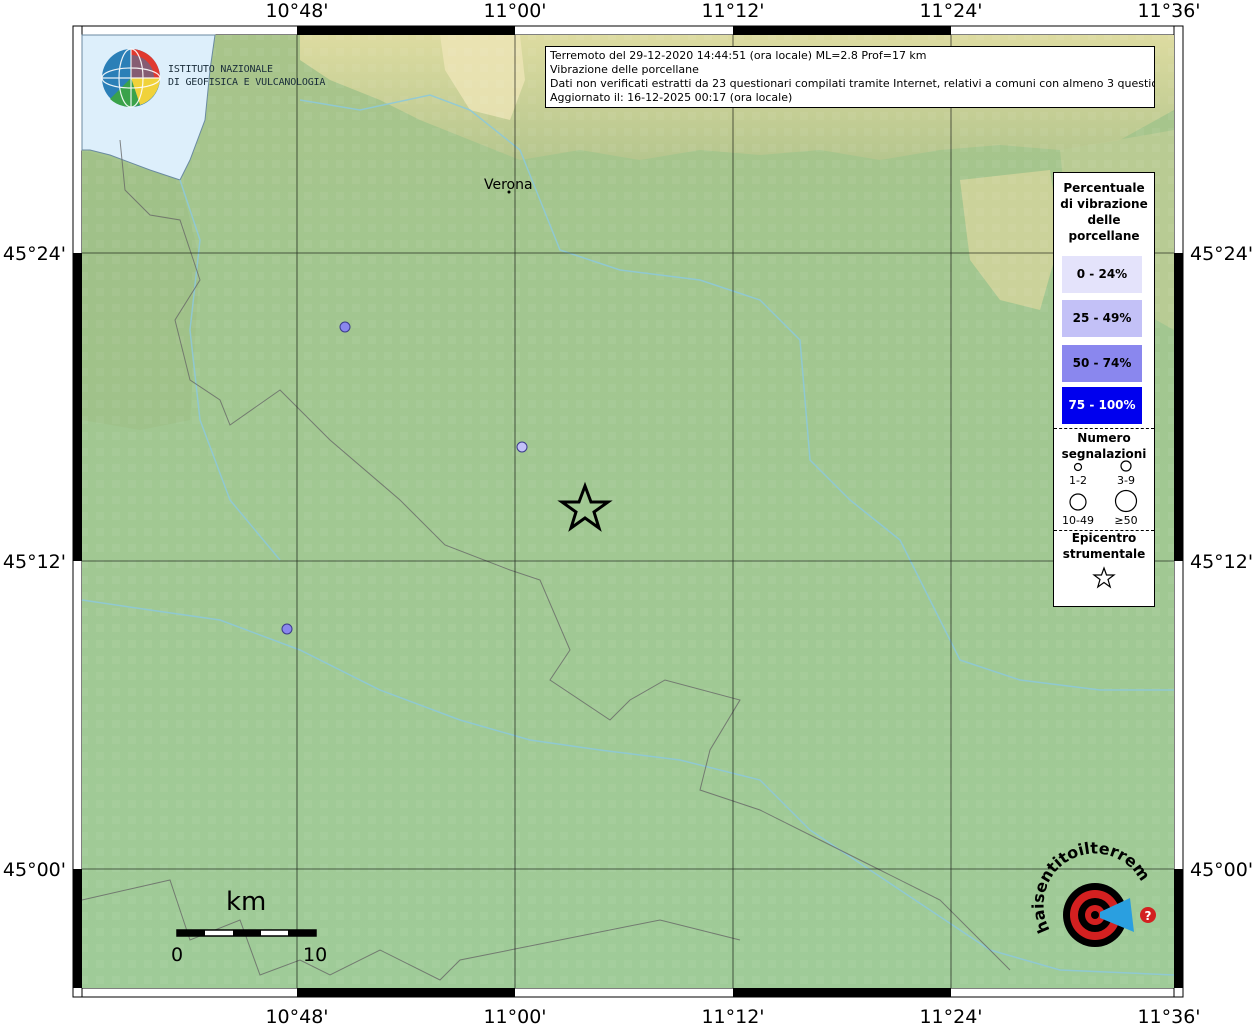  I want to click on lat-tick-right-2: 45°12', so click(1221, 562).